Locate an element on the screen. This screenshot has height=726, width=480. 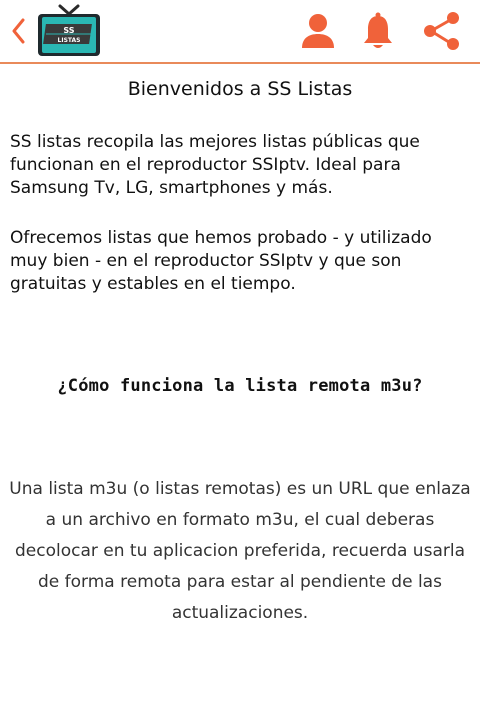
share-button is located at coordinates (442, 31).